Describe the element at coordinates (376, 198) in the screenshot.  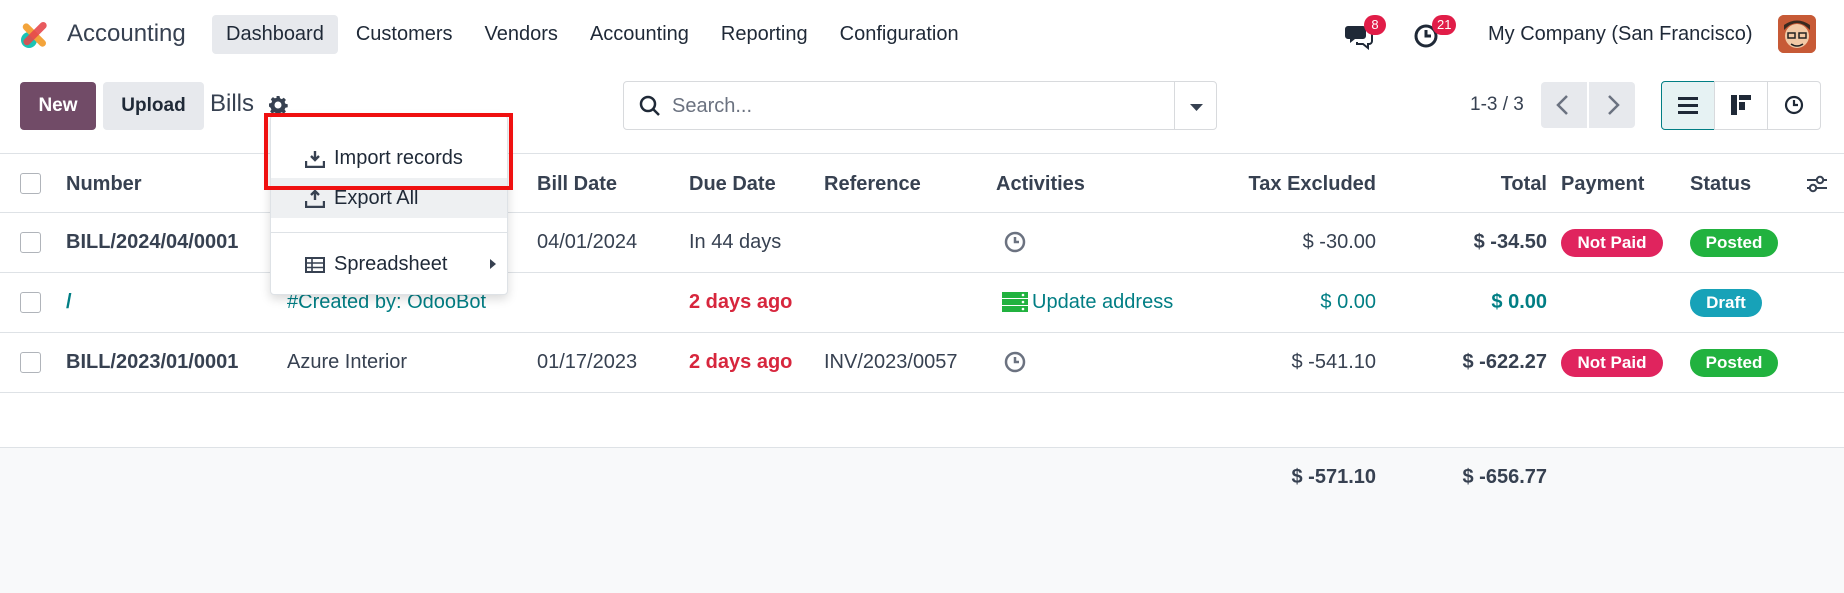
I see `export-all-label: Export All` at that location.